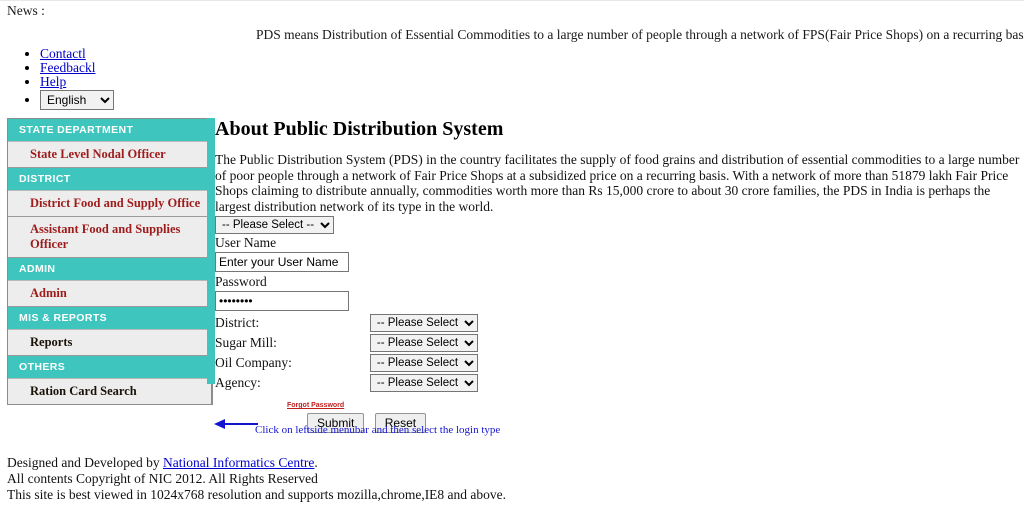  I want to click on oil-company-select: -- Please Select --, so click(423, 363).